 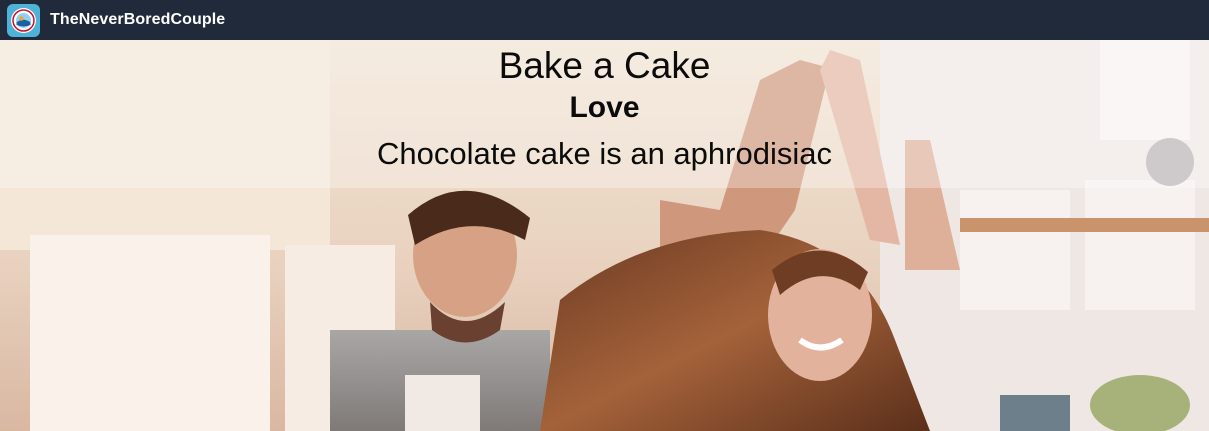 I want to click on top-navbar: TheNeverBoredCouple, so click(x=604, y=20).